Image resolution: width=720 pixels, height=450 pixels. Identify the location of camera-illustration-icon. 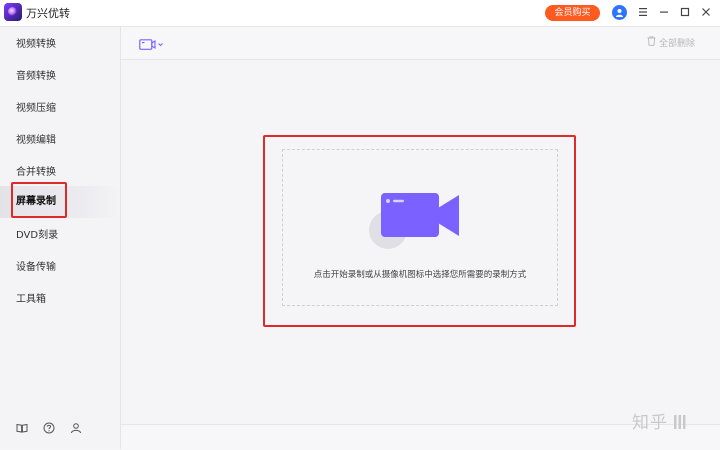
(414, 221).